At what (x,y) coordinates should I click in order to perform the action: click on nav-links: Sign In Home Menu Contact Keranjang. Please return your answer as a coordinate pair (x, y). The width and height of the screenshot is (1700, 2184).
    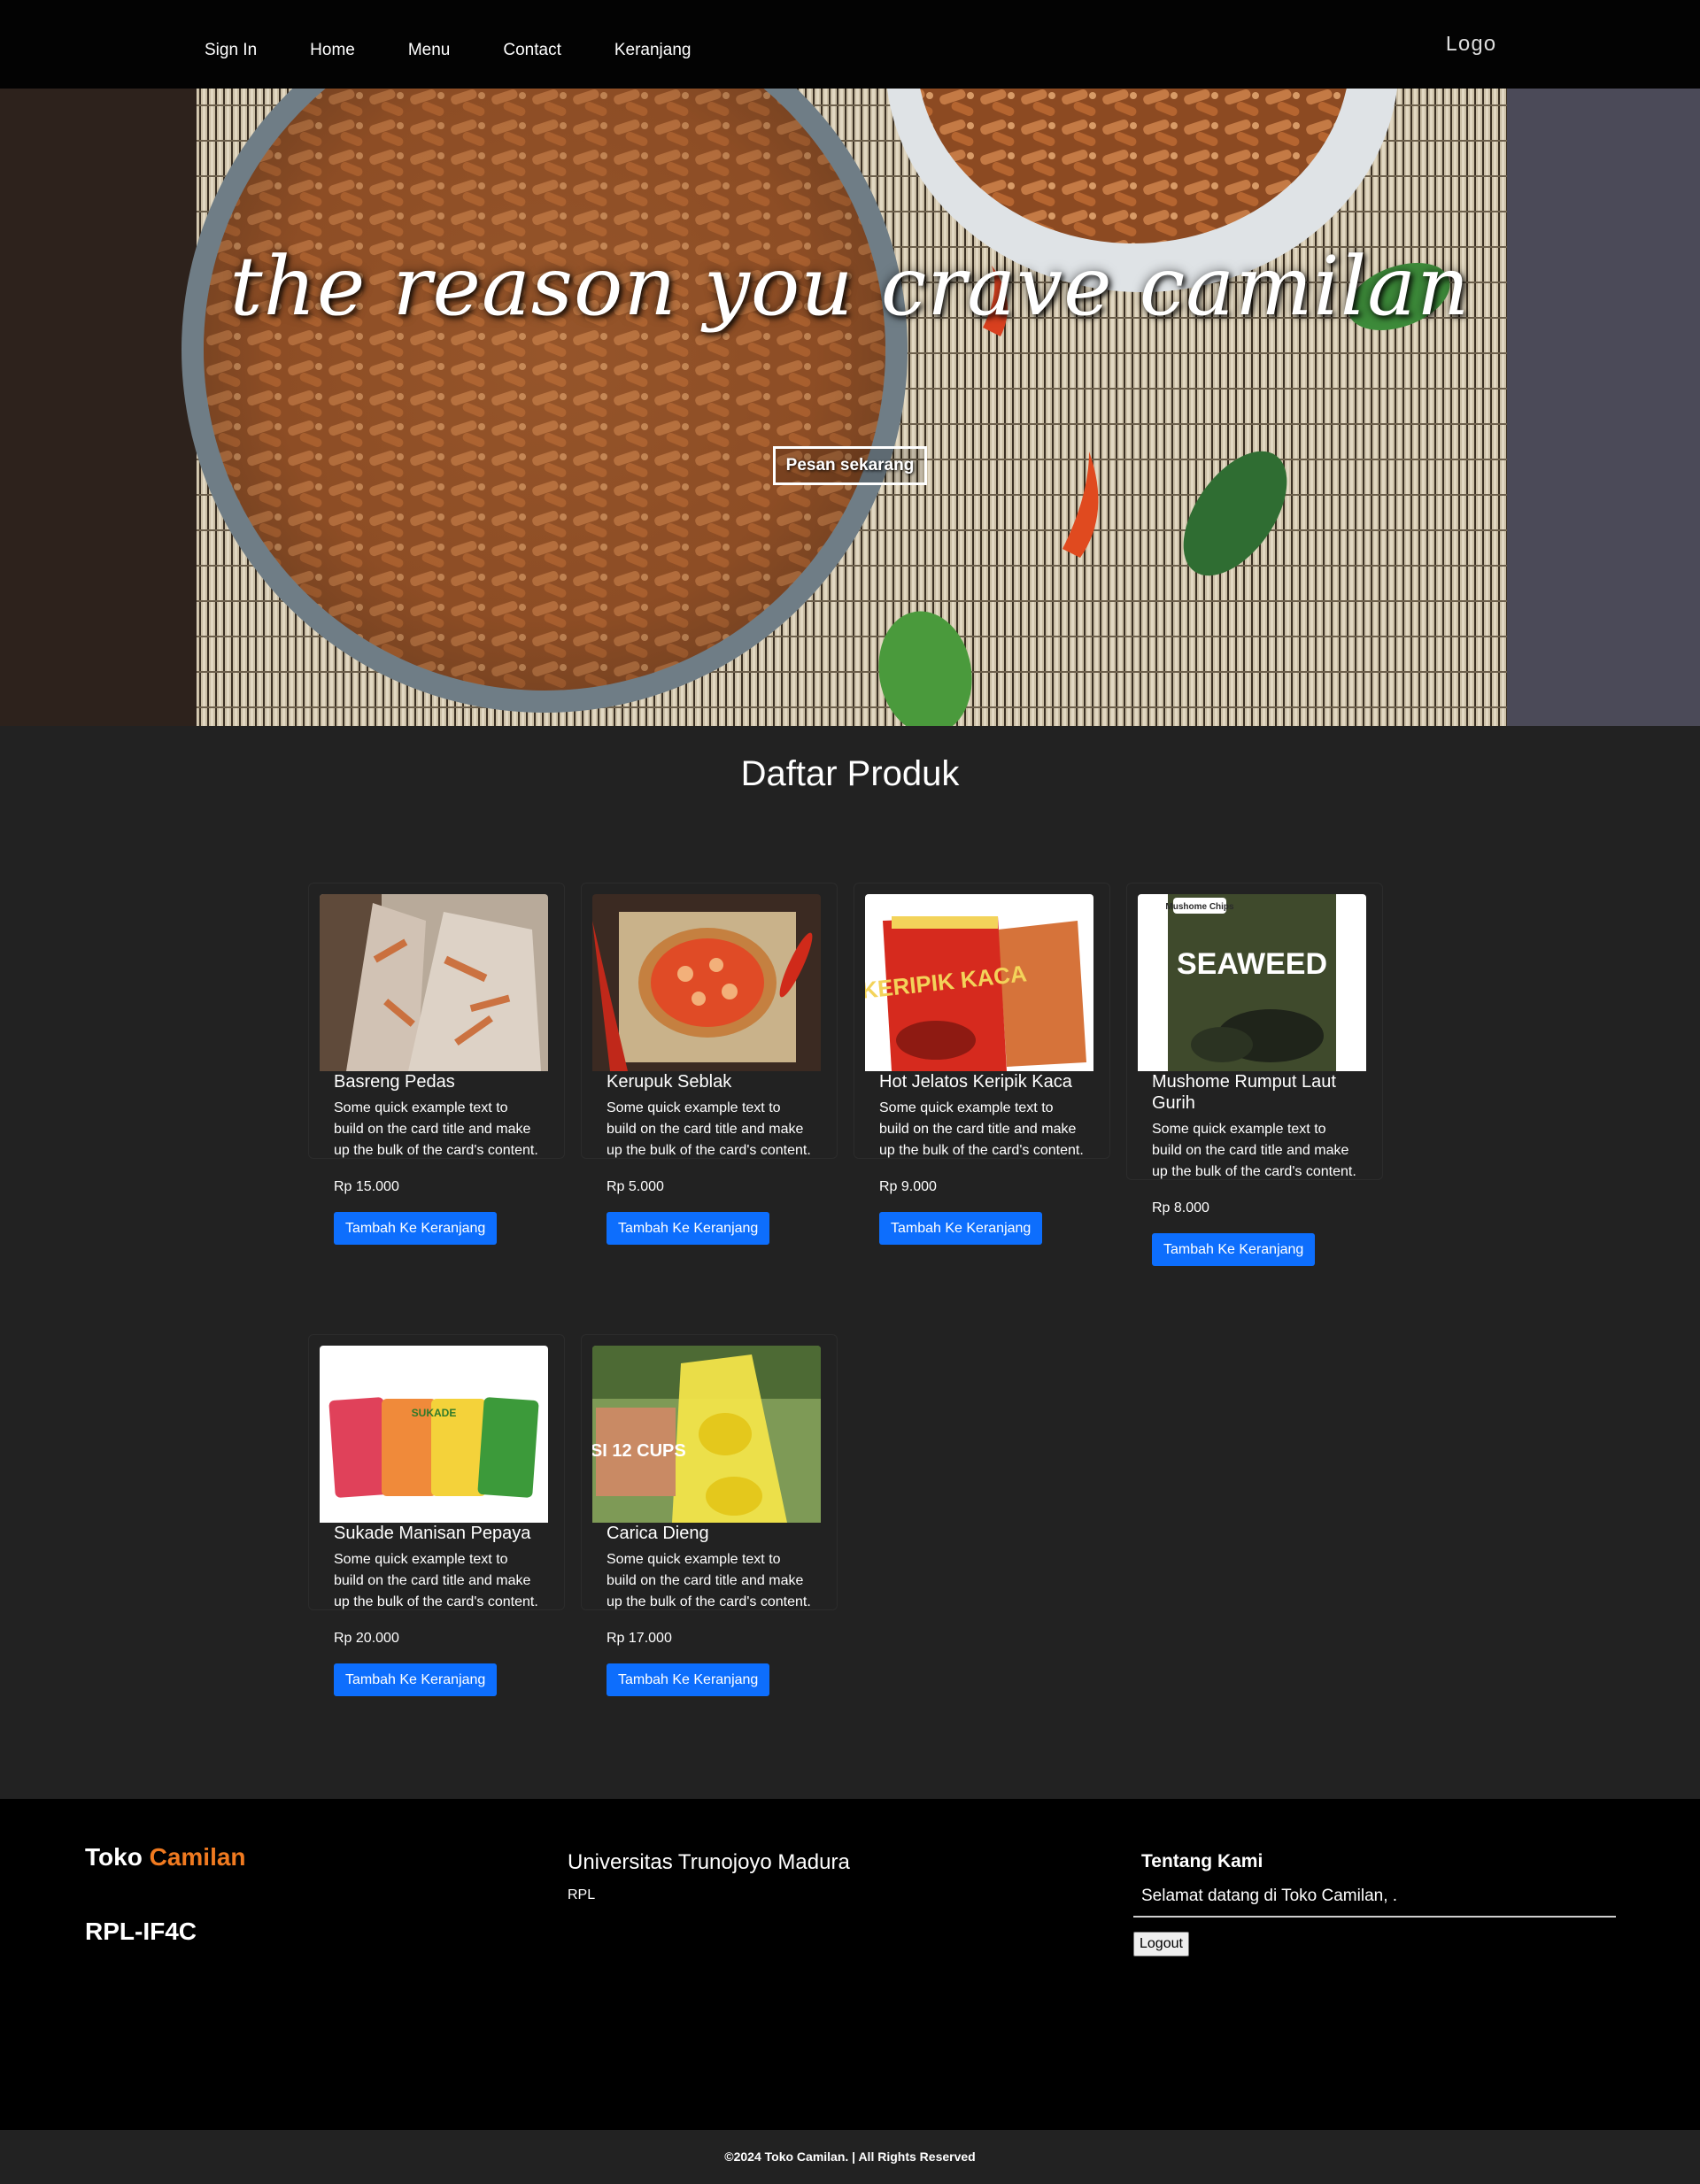
    Looking at the image, I should click on (474, 50).